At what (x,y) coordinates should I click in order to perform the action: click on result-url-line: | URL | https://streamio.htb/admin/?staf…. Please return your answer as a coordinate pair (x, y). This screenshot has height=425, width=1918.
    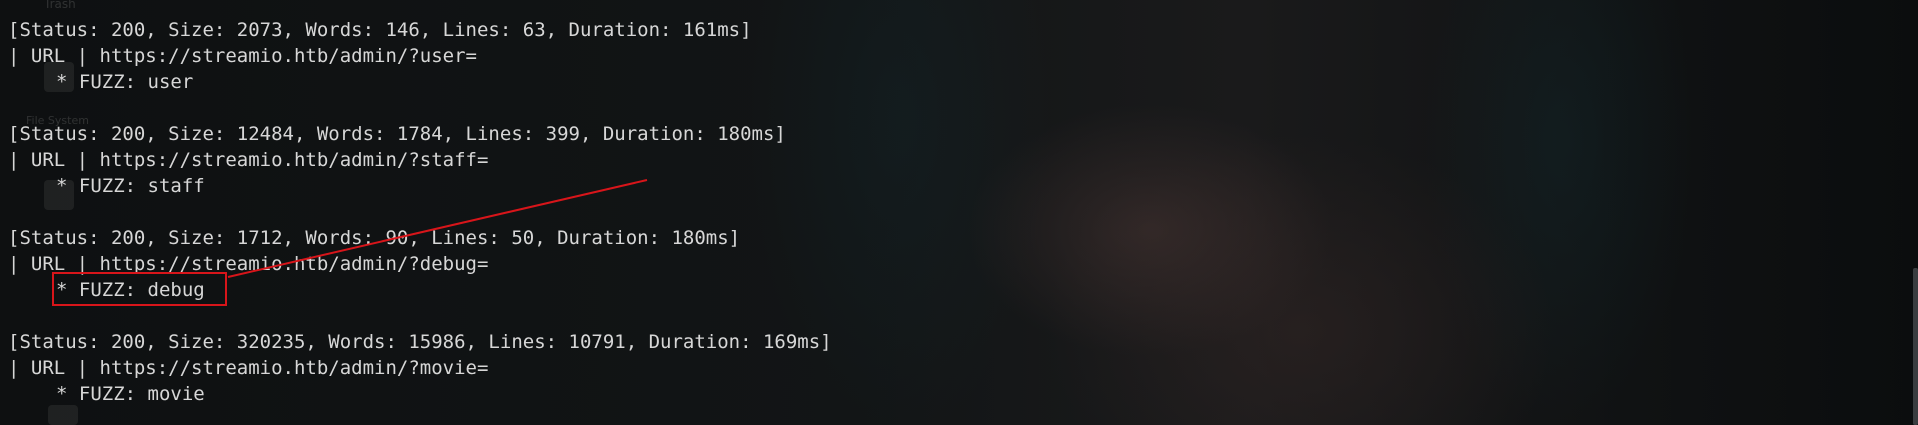
    Looking at the image, I should click on (248, 160).